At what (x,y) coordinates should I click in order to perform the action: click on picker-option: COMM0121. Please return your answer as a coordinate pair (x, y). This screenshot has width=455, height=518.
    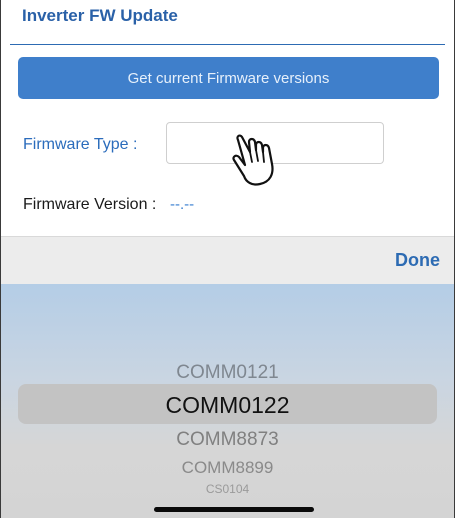
    Looking at the image, I should click on (227, 373).